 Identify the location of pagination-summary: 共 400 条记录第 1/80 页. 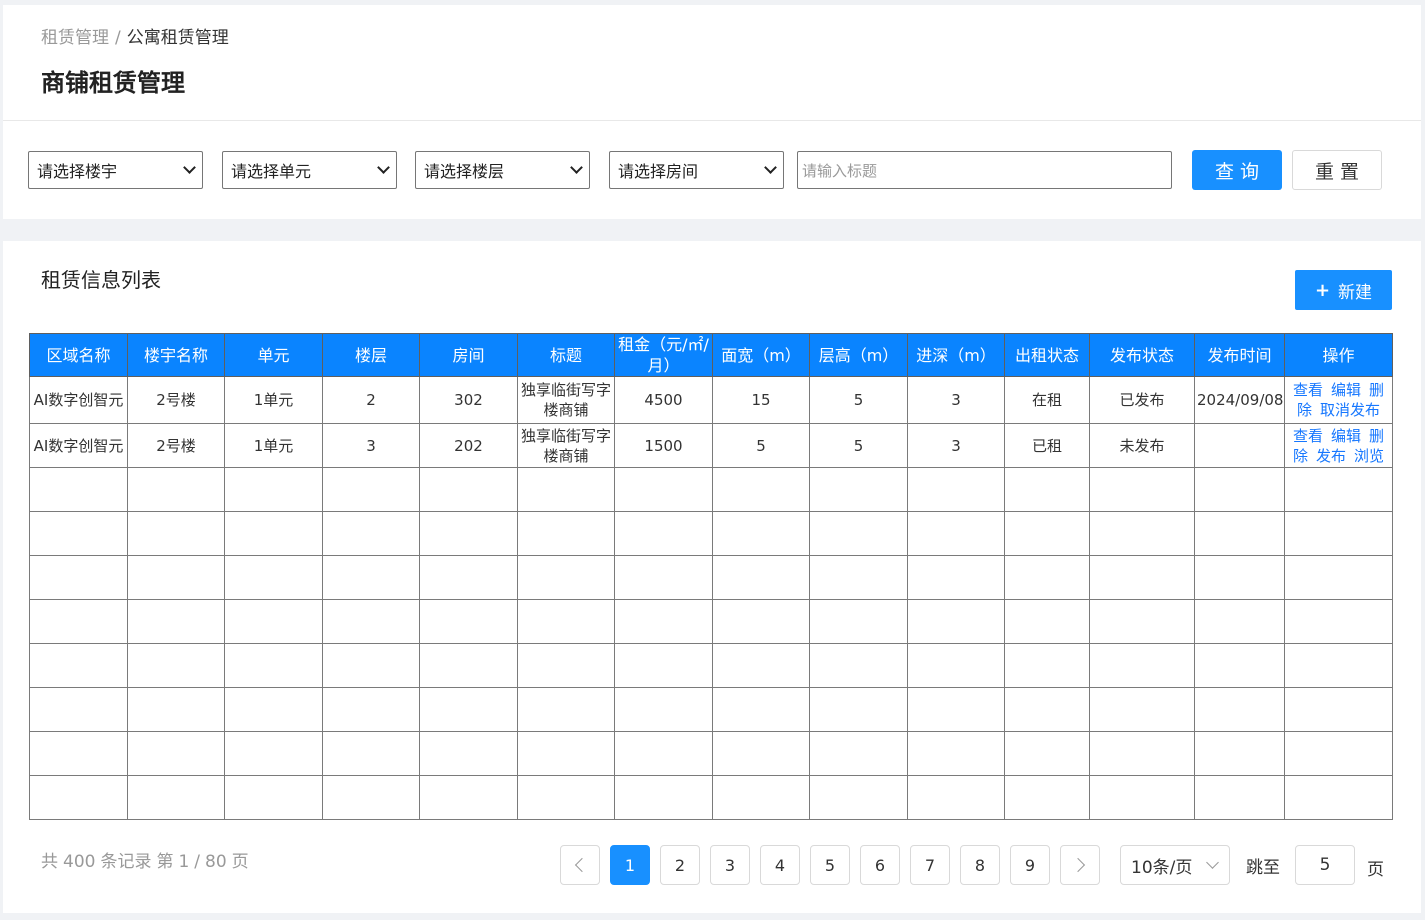
(147, 859).